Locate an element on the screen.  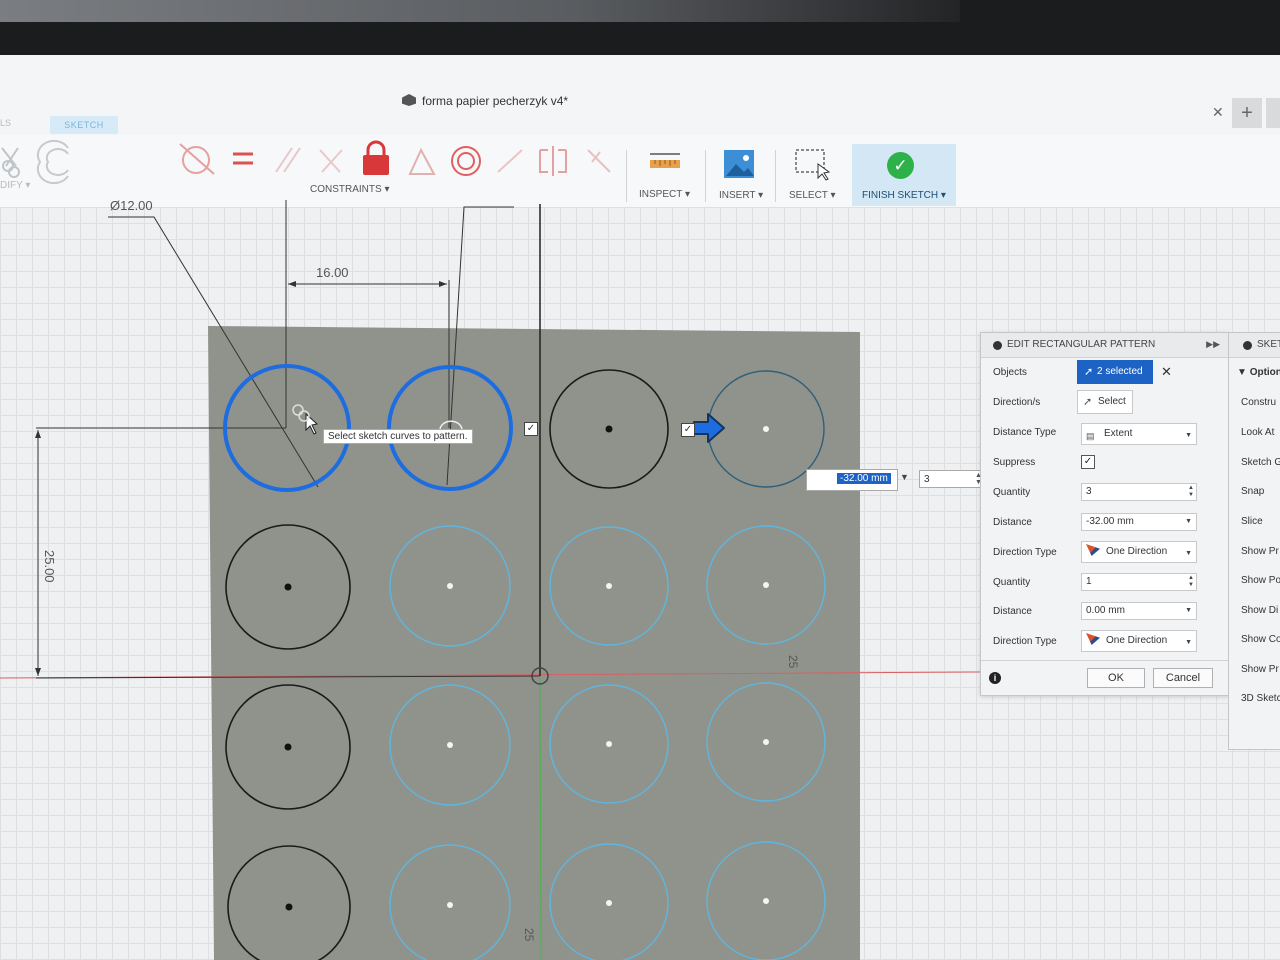
direction-select-value: Select is located at coordinates (1112, 401).